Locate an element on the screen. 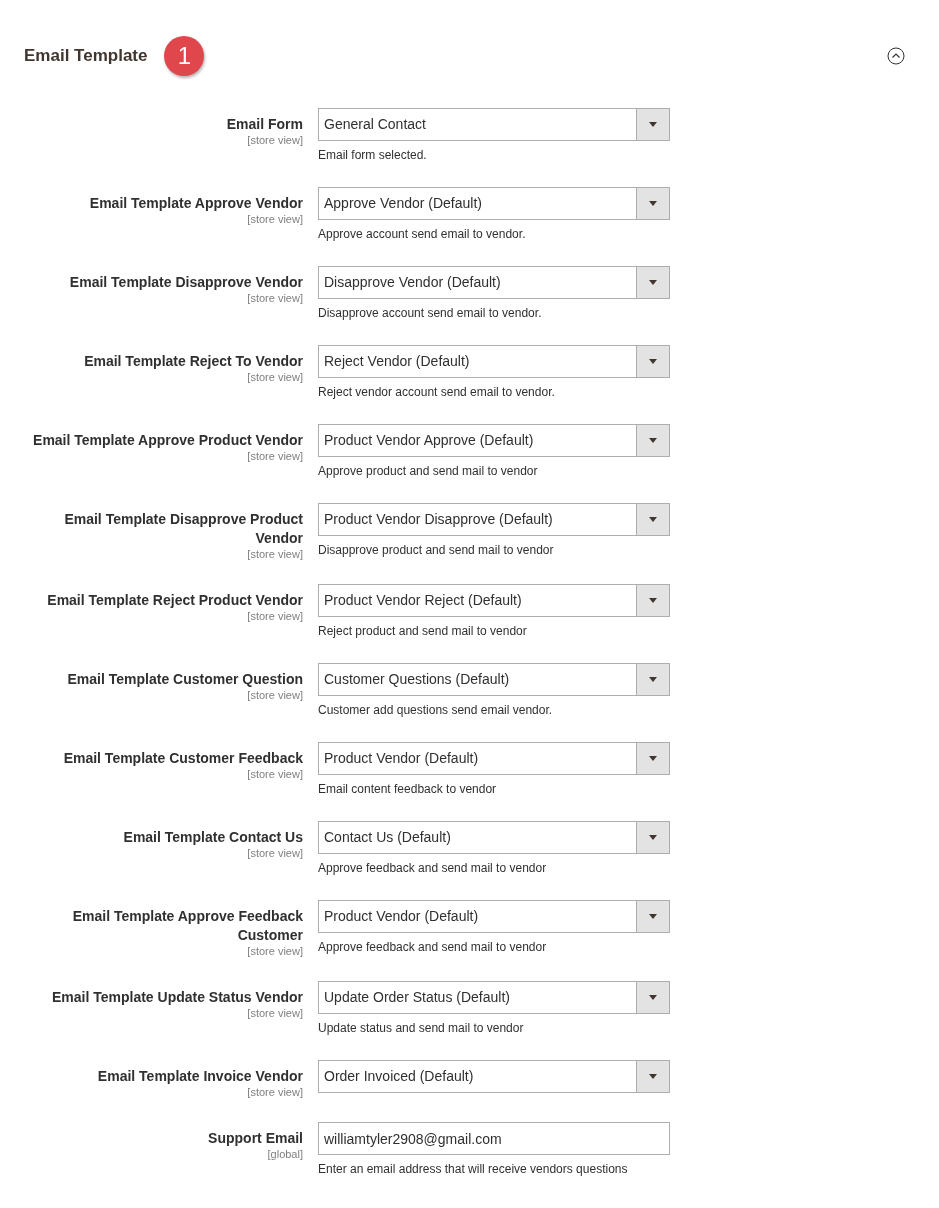 The image size is (939, 1208). field-label: Email Template Invoice Vendor is located at coordinates (200, 1076).